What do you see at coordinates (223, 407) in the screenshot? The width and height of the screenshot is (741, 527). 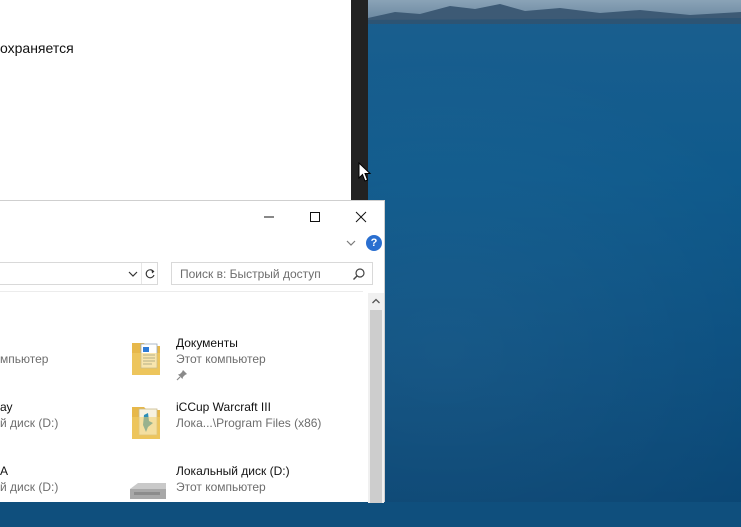 I see `item-name: iCCup Warcraft III` at bounding box center [223, 407].